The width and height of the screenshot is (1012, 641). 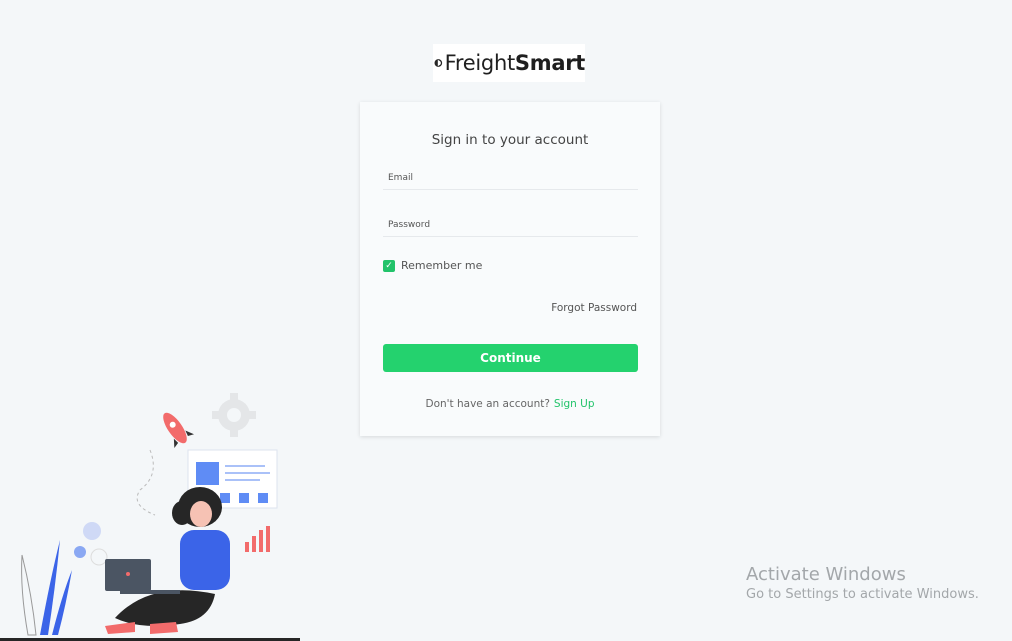 What do you see at coordinates (257, 539) in the screenshot?
I see `bar-chart-icon` at bounding box center [257, 539].